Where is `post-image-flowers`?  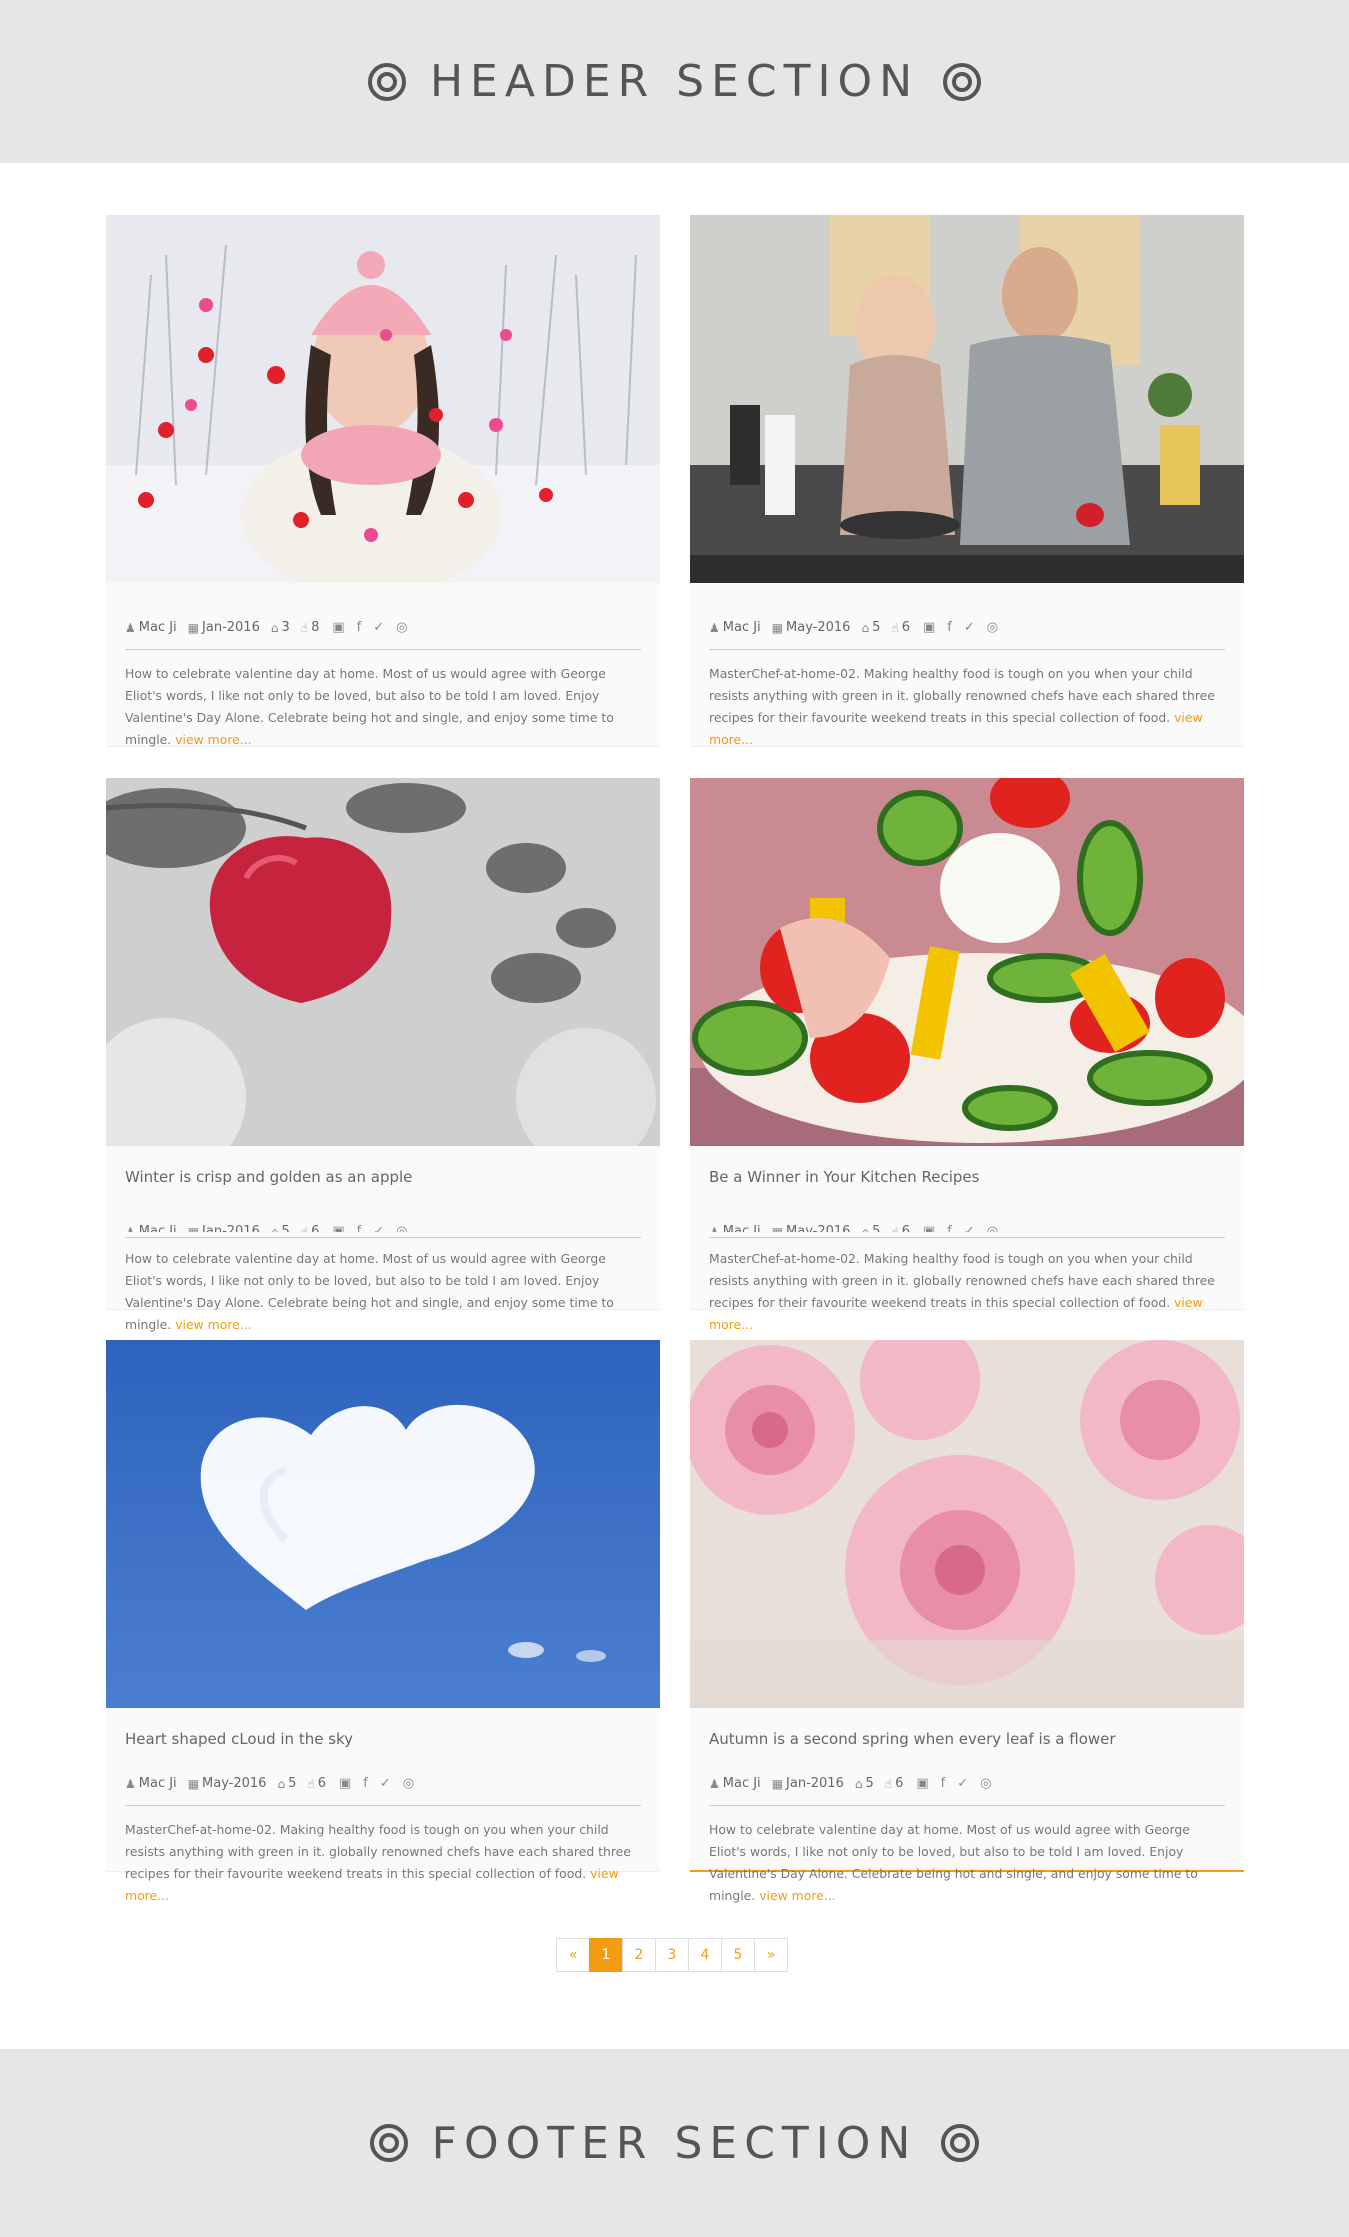 post-image-flowers is located at coordinates (967, 1524).